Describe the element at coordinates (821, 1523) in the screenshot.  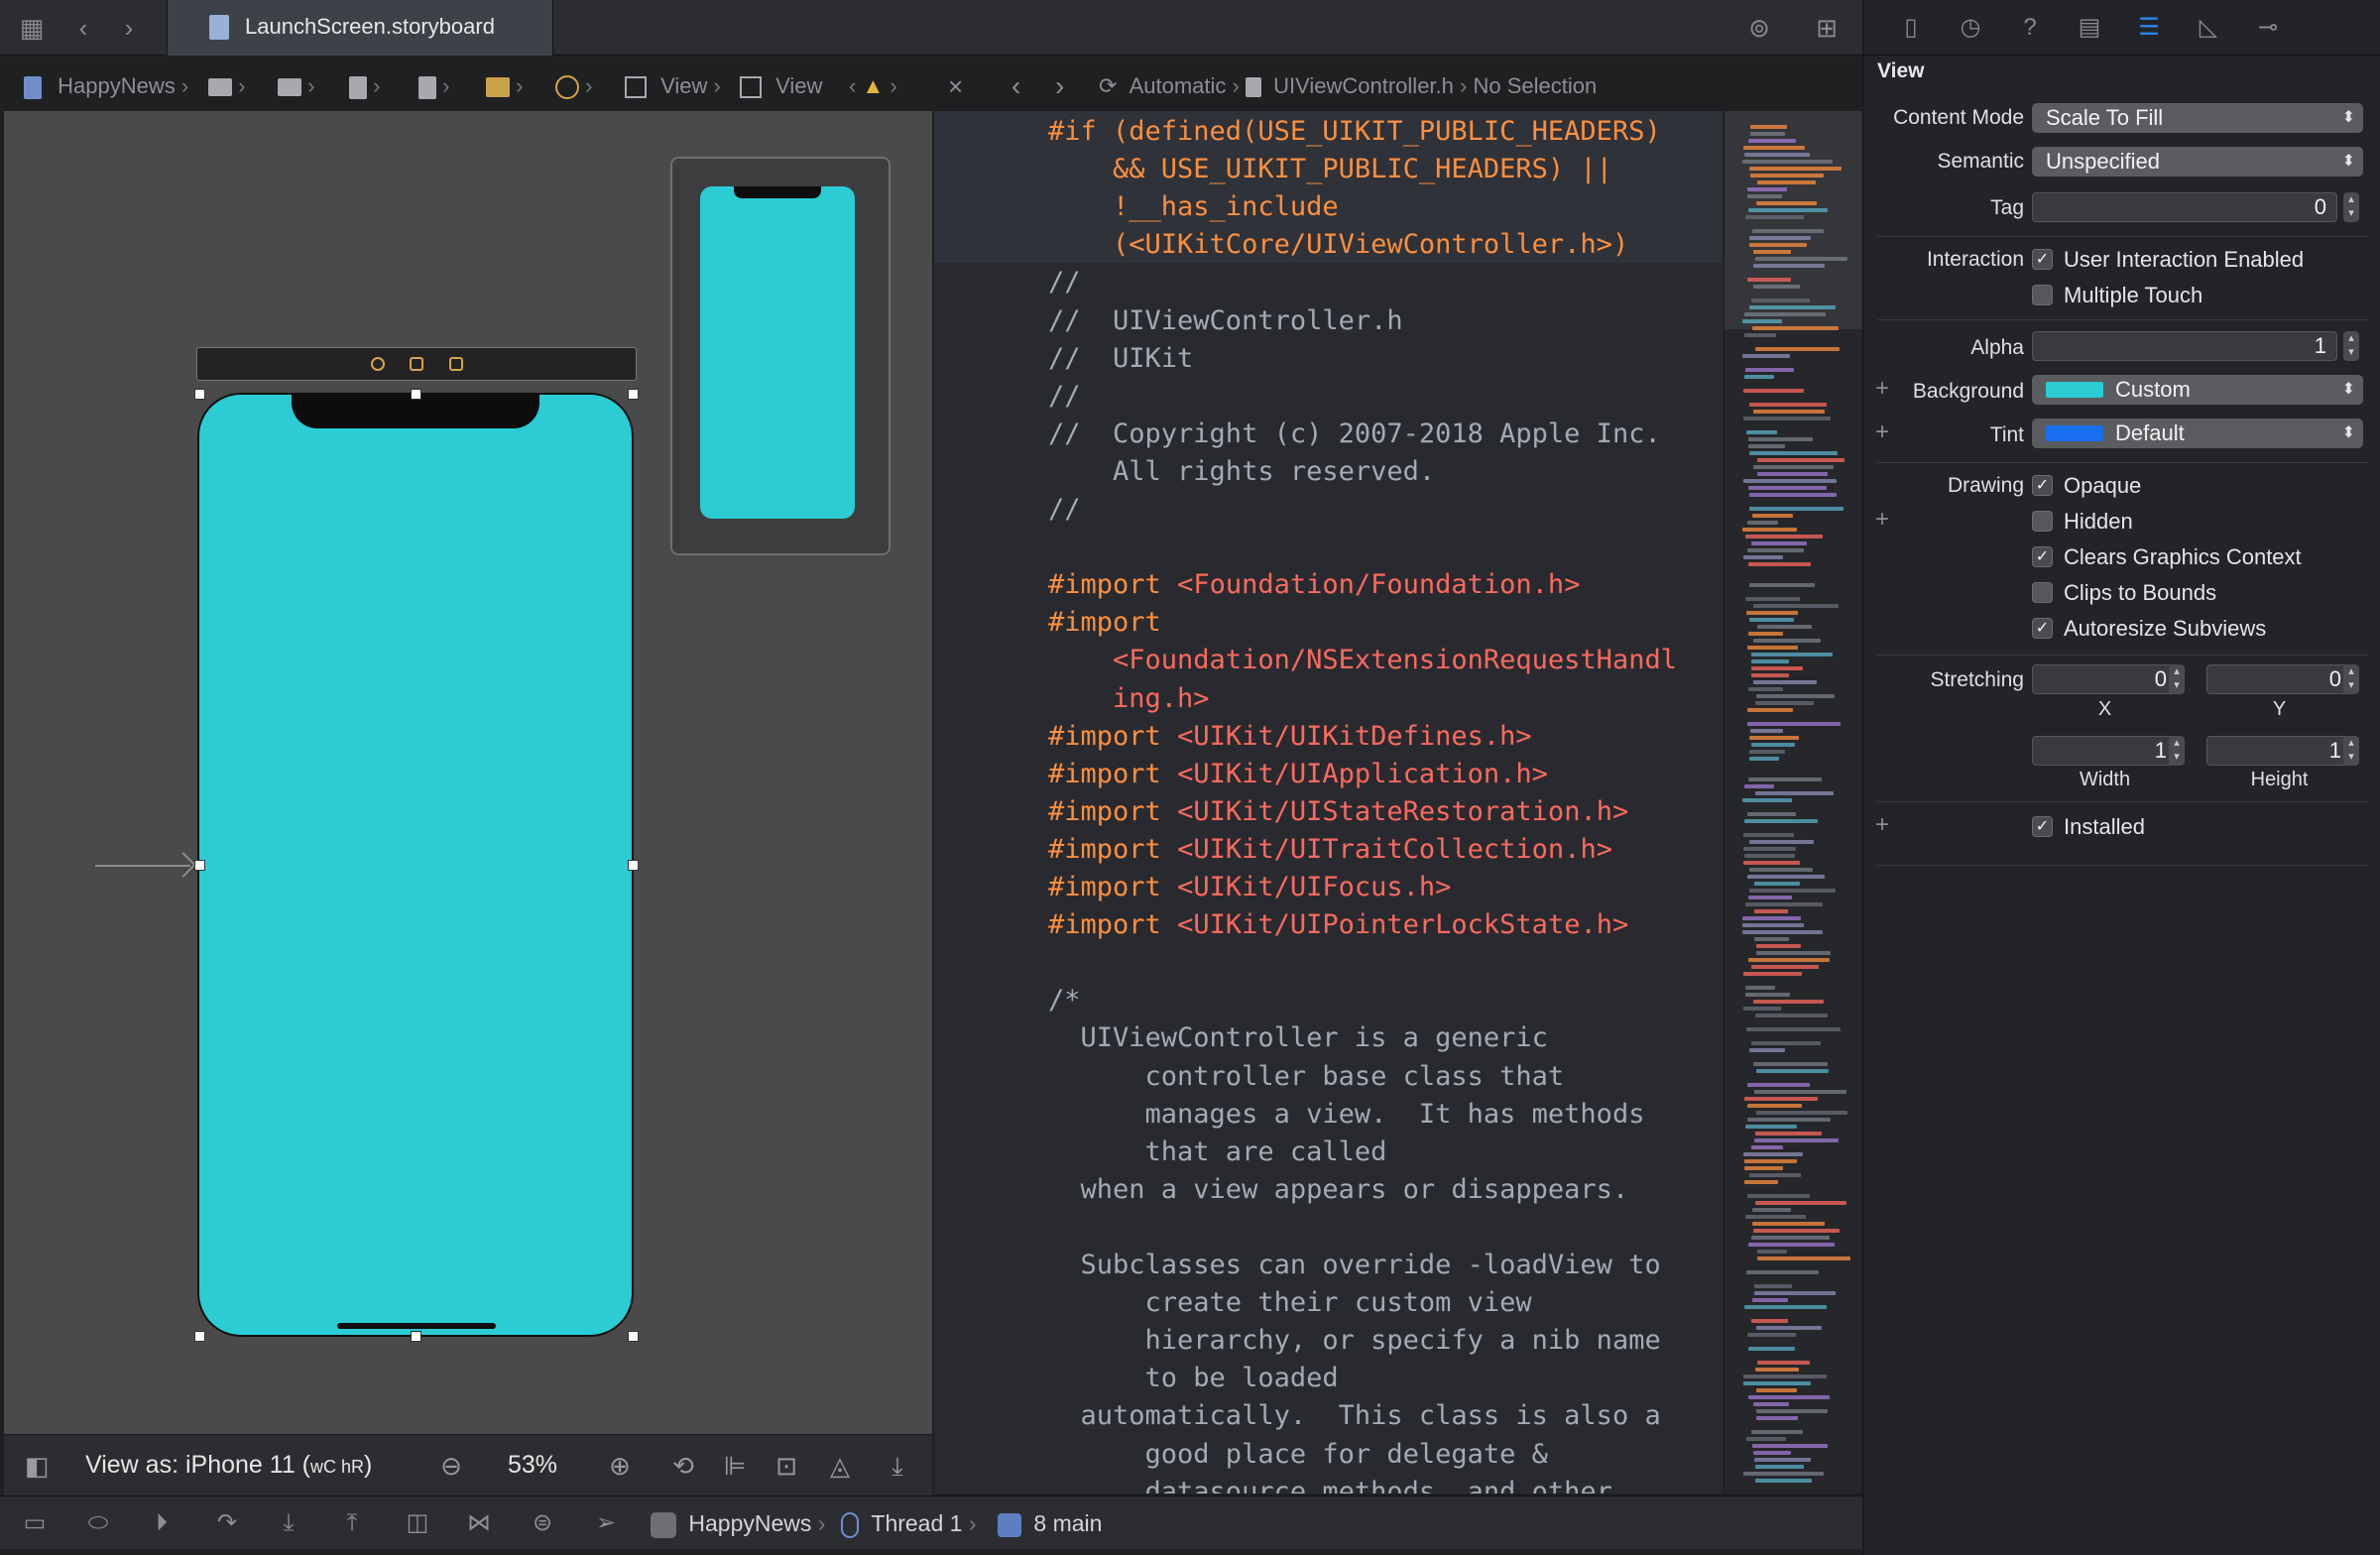
I see `chevron-right-icon: ›` at that location.